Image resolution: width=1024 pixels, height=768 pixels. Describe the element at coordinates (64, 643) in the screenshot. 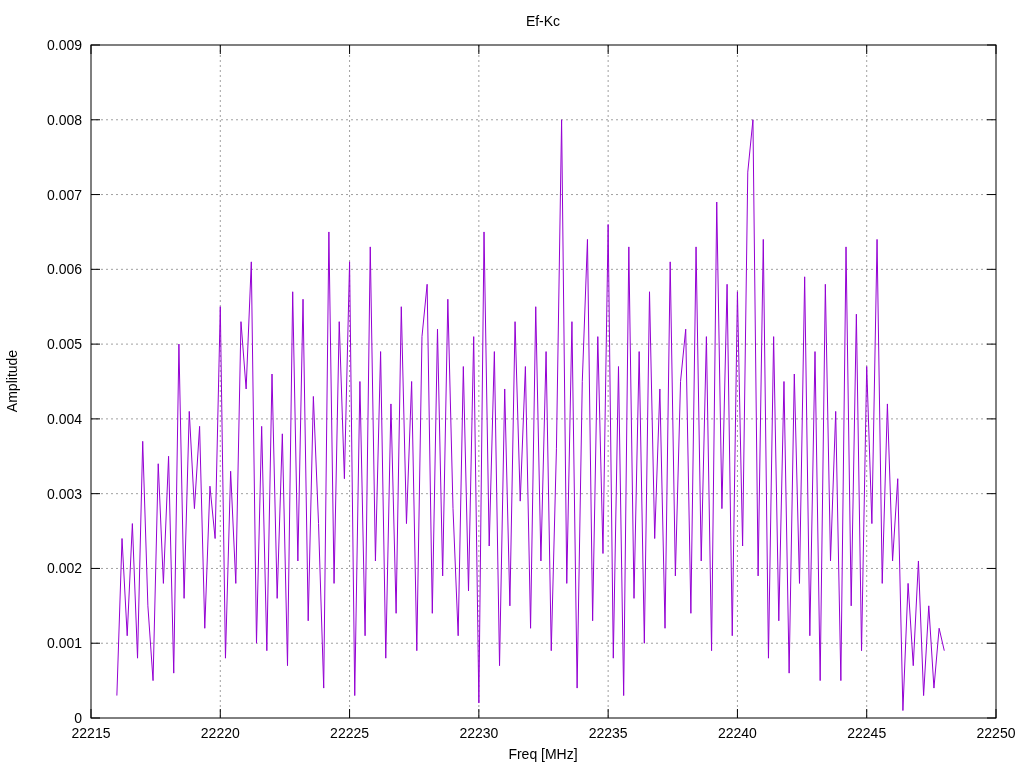

I see `y-tick-label: 0.001` at that location.